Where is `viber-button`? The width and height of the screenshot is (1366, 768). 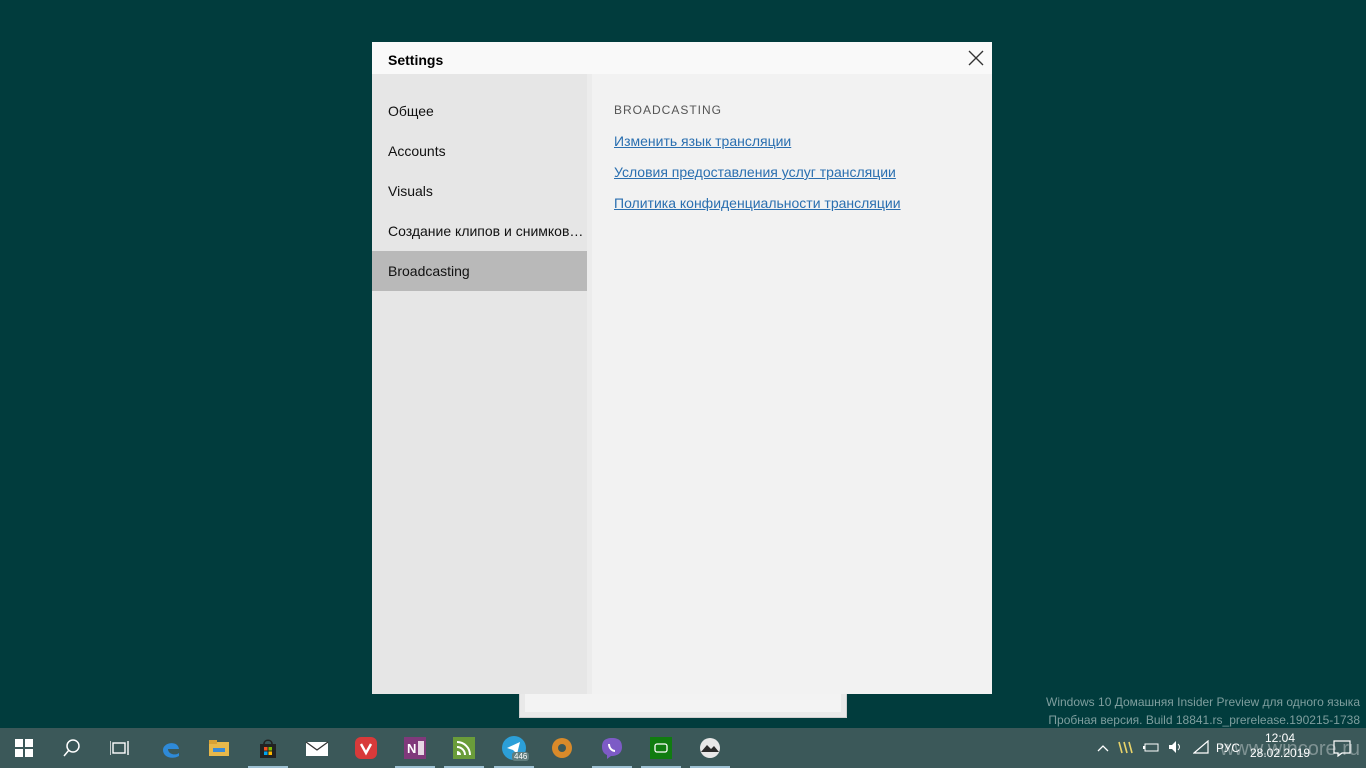 viber-button is located at coordinates (612, 748).